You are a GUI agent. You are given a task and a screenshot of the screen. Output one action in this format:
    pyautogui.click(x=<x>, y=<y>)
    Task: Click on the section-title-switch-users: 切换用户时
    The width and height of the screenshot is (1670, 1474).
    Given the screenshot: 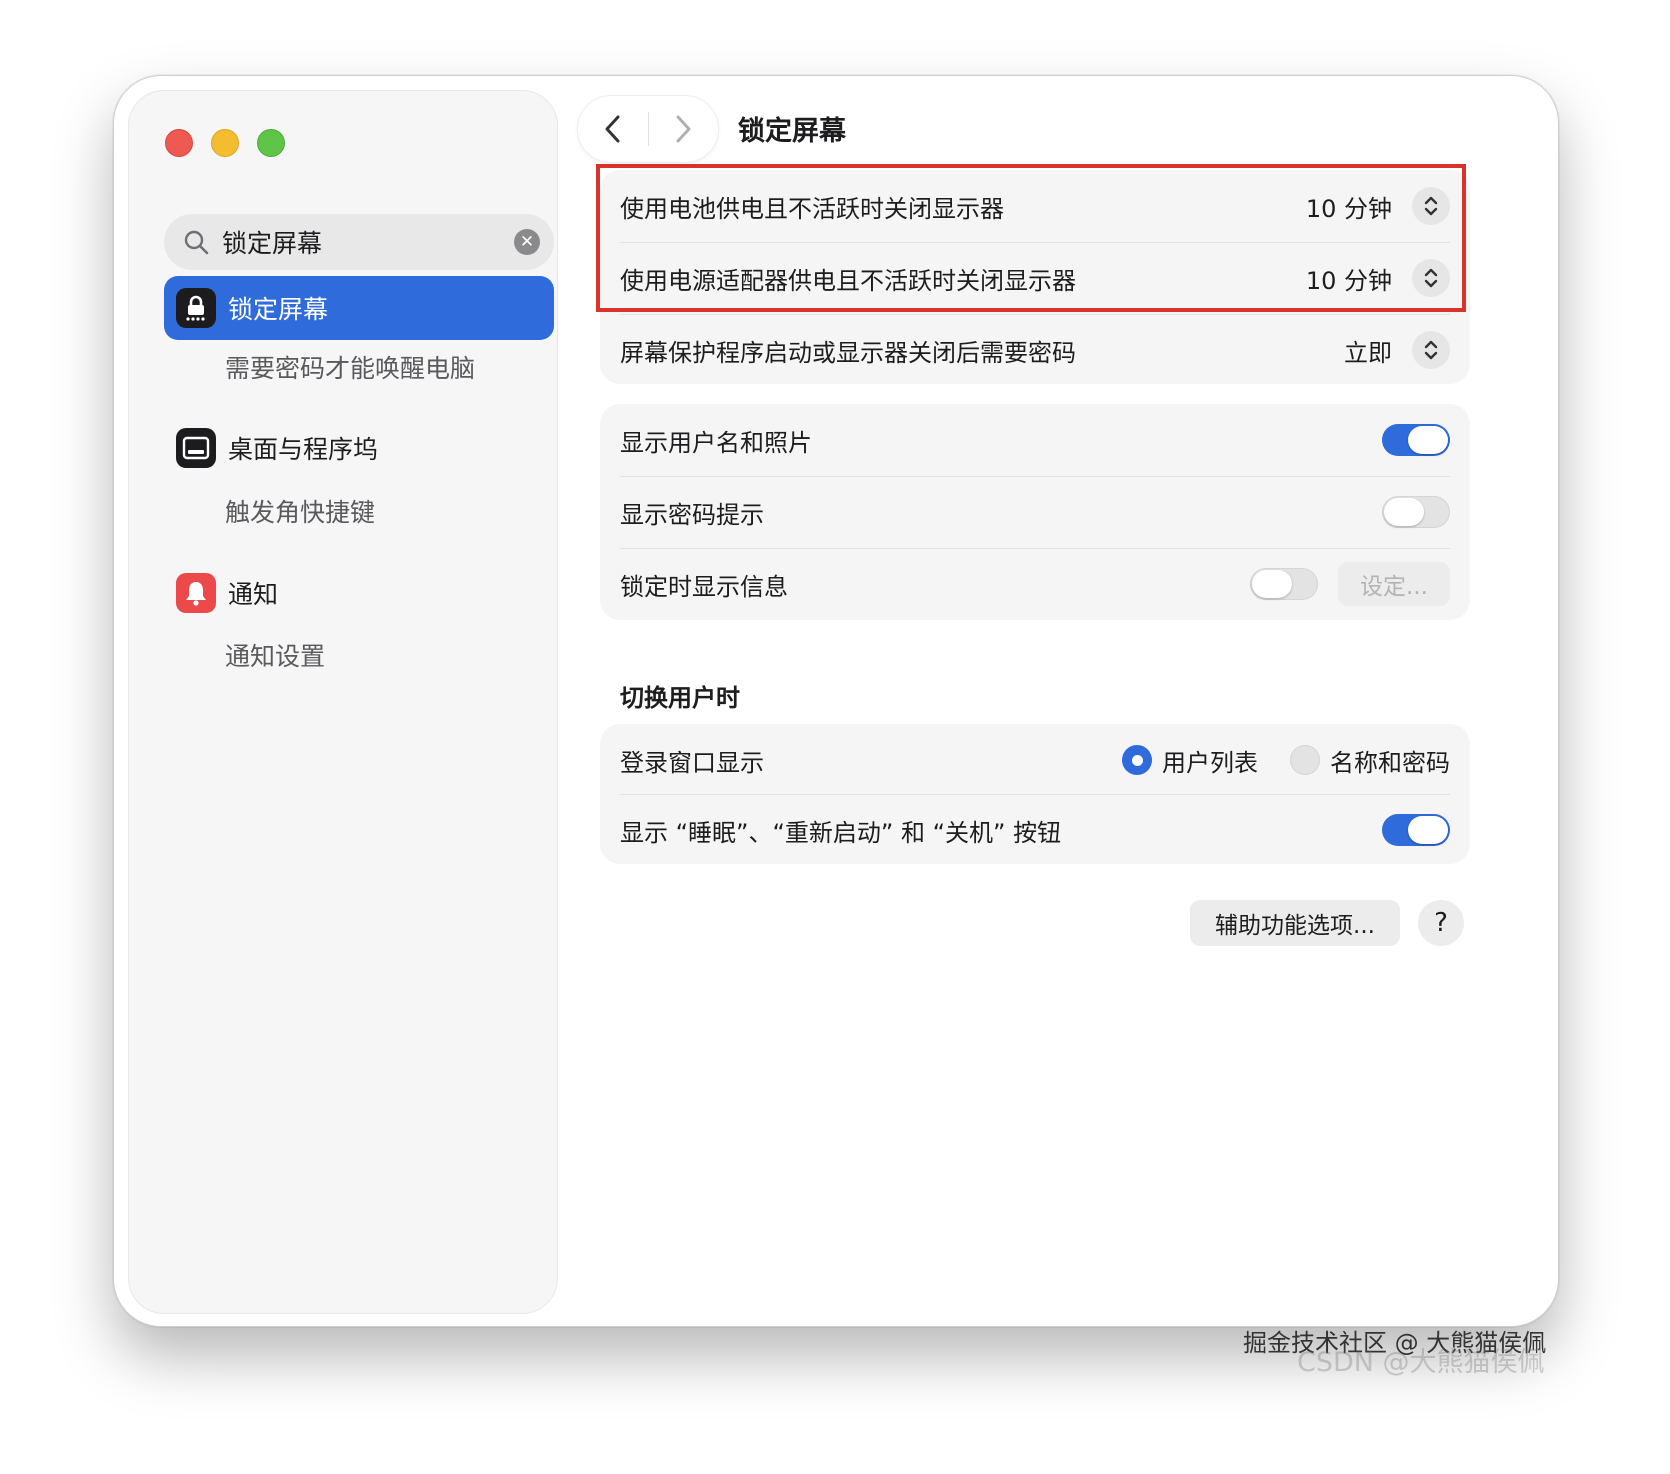 What is the action you would take?
    pyautogui.click(x=680, y=698)
    